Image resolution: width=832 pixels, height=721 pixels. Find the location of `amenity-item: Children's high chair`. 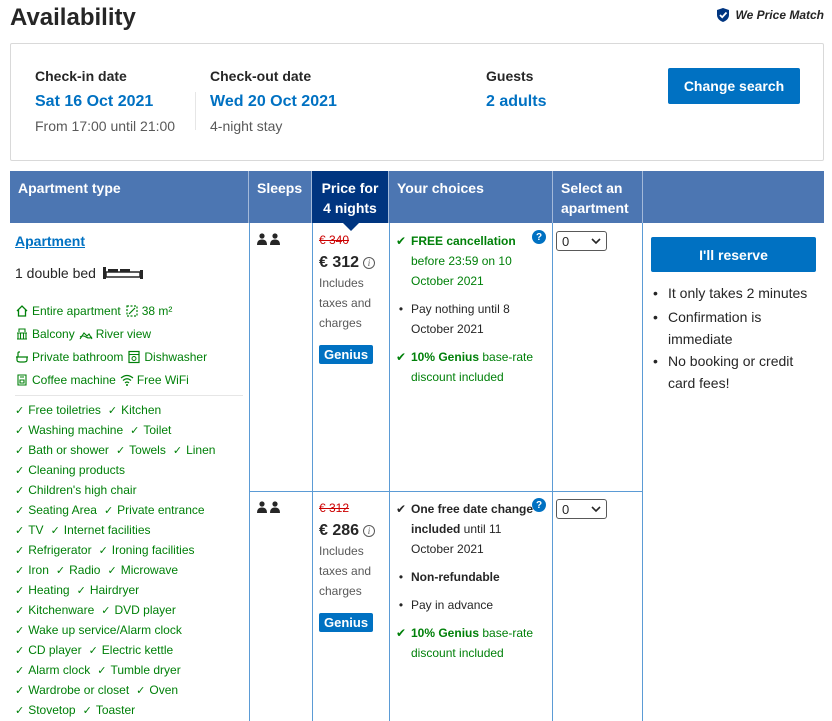

amenity-item: Children's high chair is located at coordinates (75, 490).